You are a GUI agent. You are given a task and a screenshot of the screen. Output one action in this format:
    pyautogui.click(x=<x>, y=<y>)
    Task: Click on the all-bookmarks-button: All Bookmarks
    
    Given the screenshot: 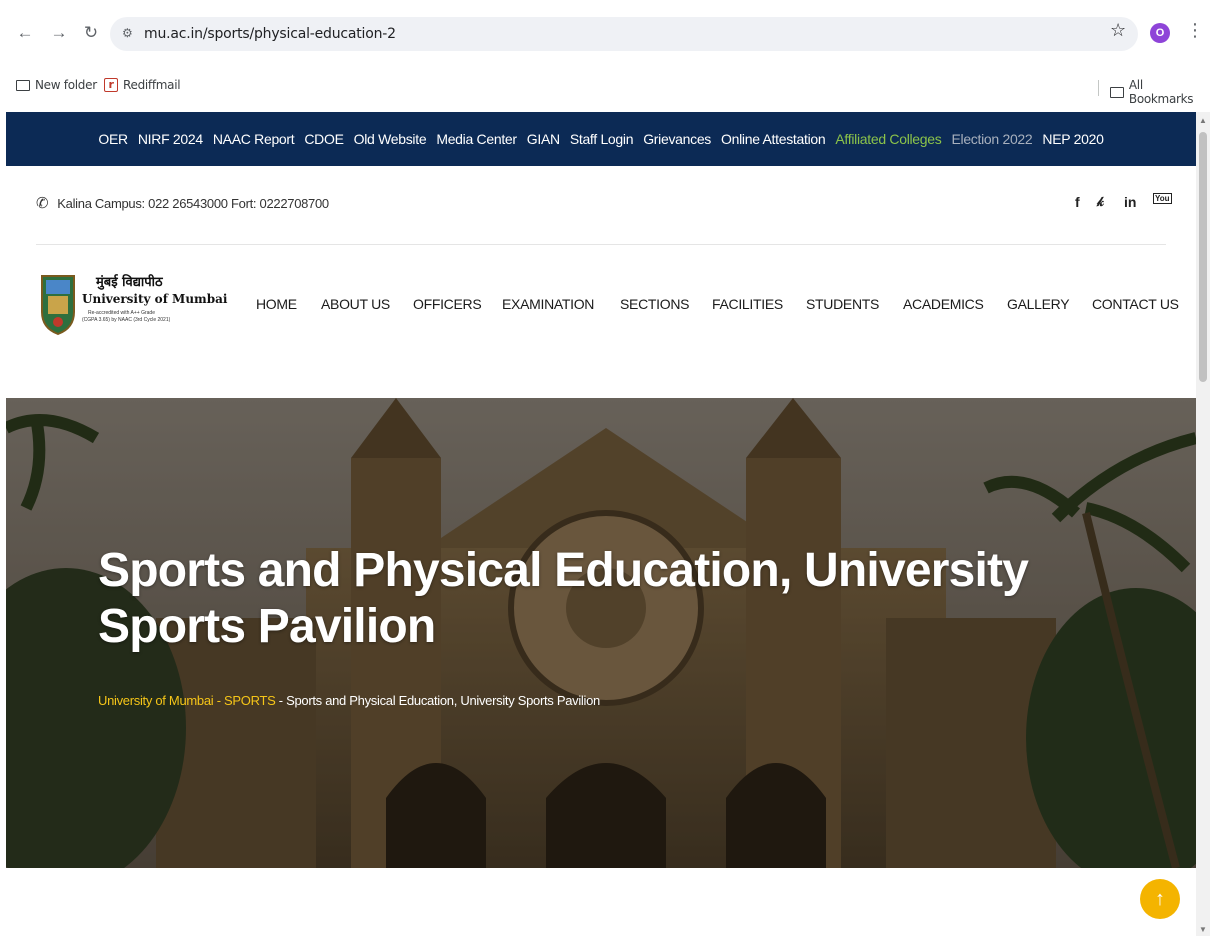 What is the action you would take?
    pyautogui.click(x=1160, y=92)
    